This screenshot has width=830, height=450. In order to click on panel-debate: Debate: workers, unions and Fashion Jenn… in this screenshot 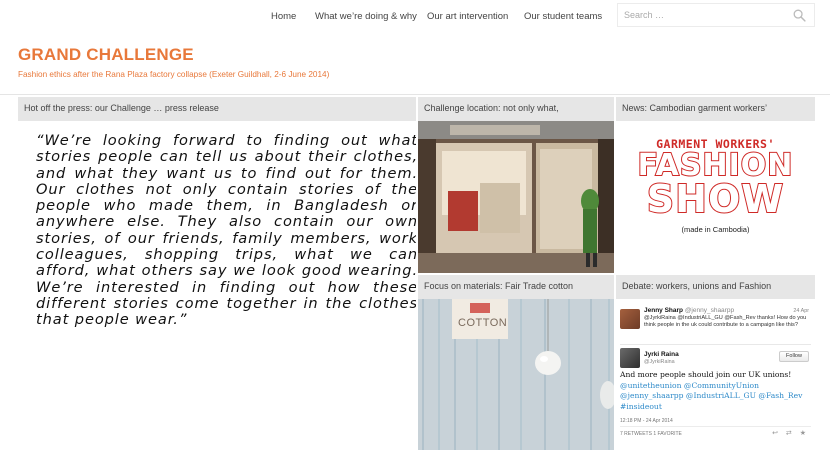, I will do `click(715, 362)`.